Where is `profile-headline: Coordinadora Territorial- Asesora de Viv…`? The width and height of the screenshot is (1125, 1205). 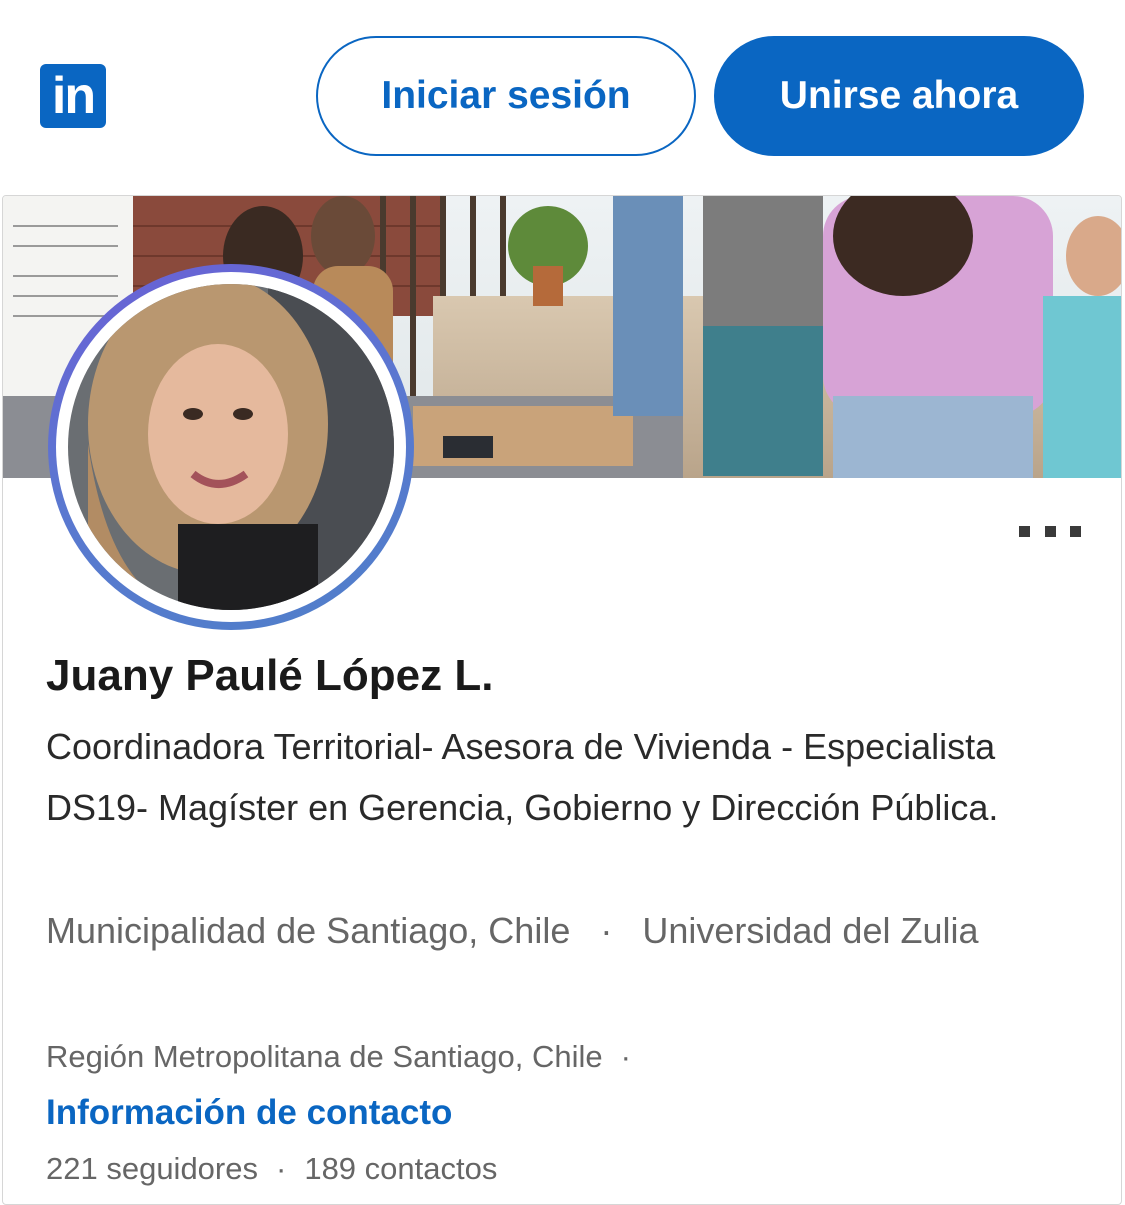 profile-headline: Coordinadora Territorial- Asesora de Viv… is located at coordinates (522, 777).